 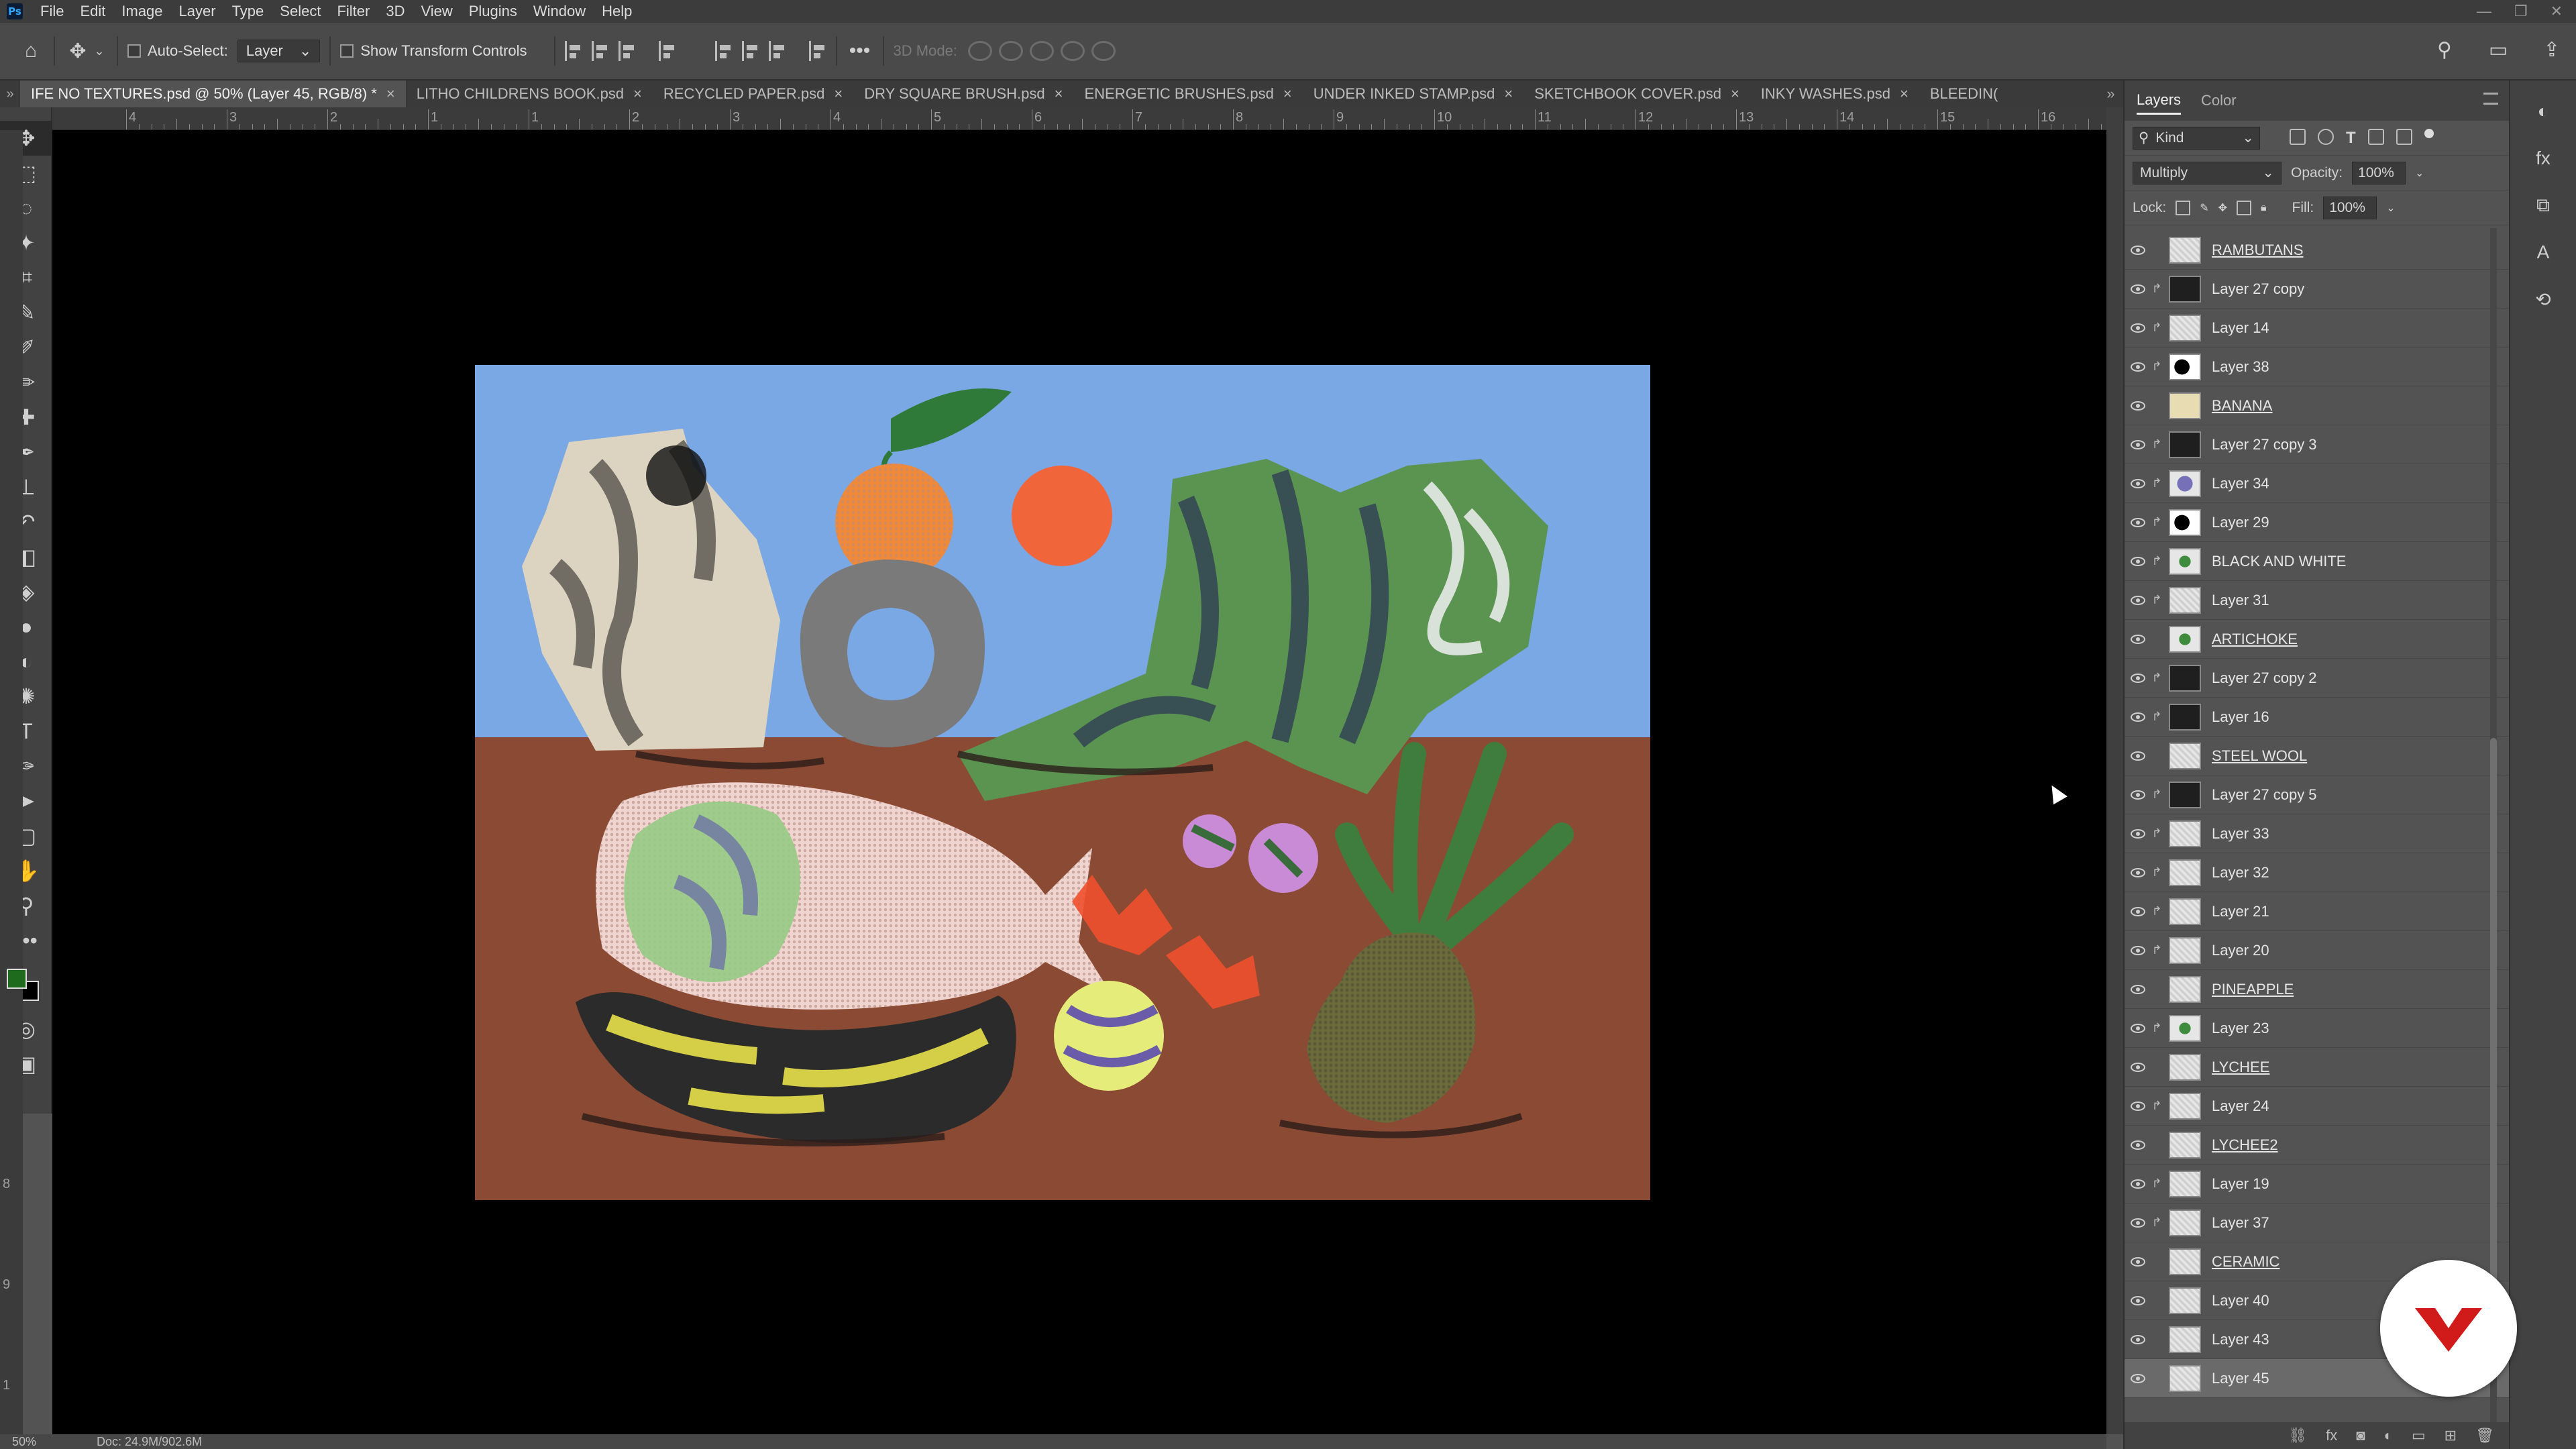 I want to click on filter-adjustment-icon, so click(x=2326, y=136).